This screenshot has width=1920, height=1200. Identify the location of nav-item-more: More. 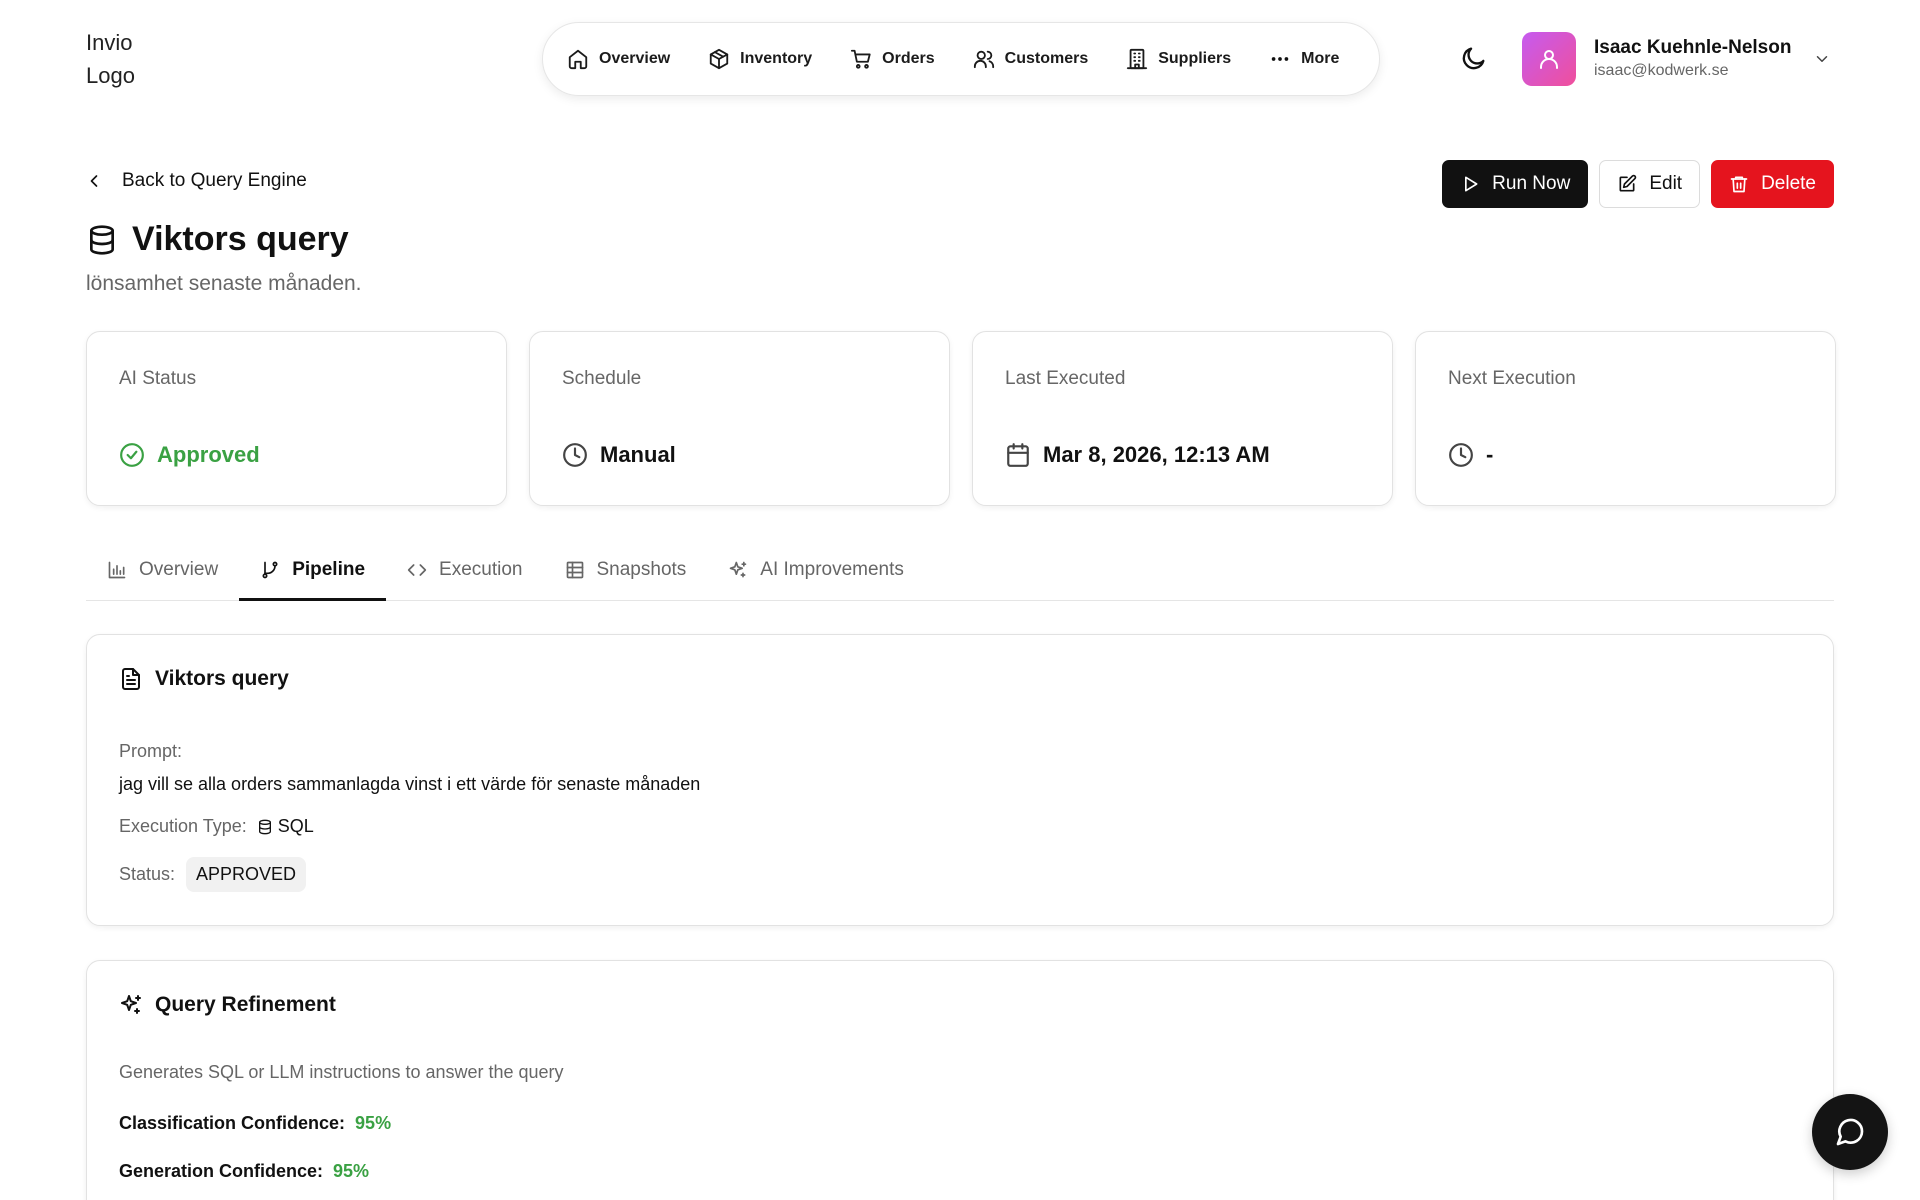
(1304, 59).